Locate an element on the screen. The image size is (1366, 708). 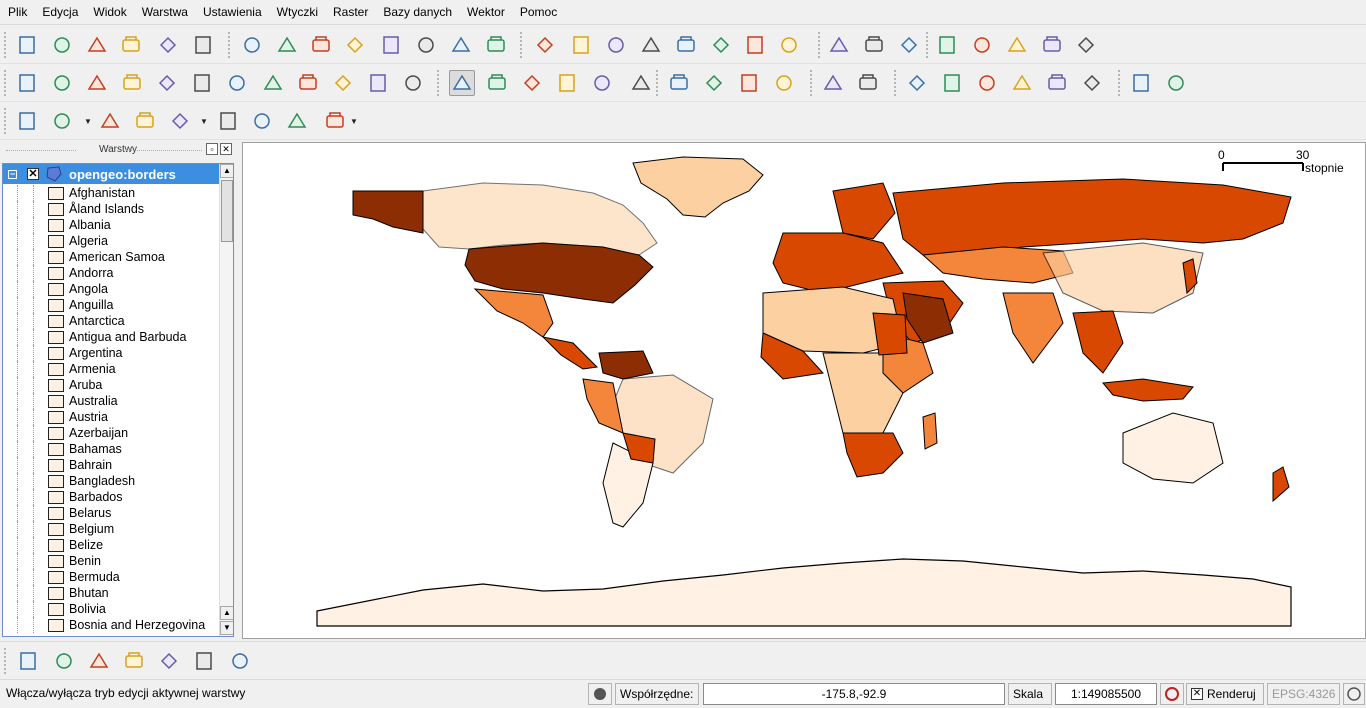
add-wms-icon is located at coordinates (391, 45).